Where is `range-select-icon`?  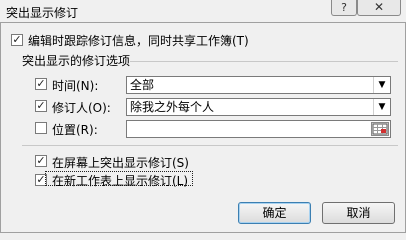
range-select-icon is located at coordinates (380, 129).